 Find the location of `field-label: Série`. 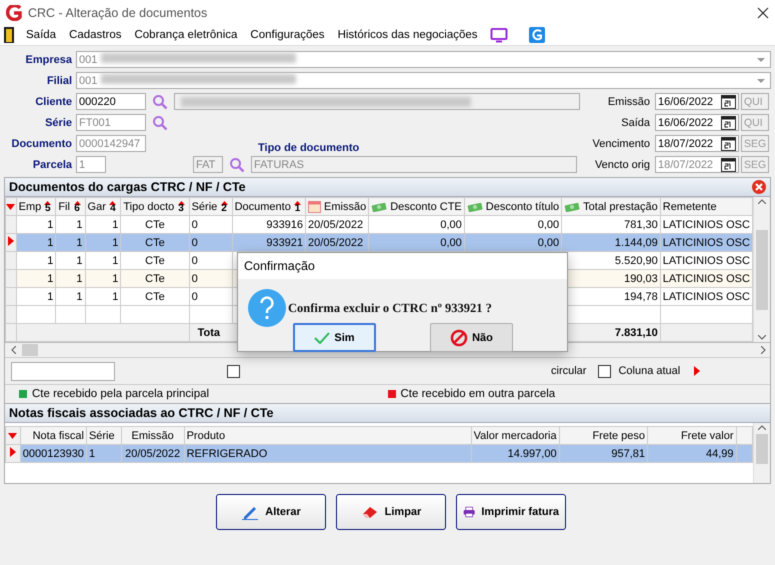

field-label: Série is located at coordinates (58, 122).